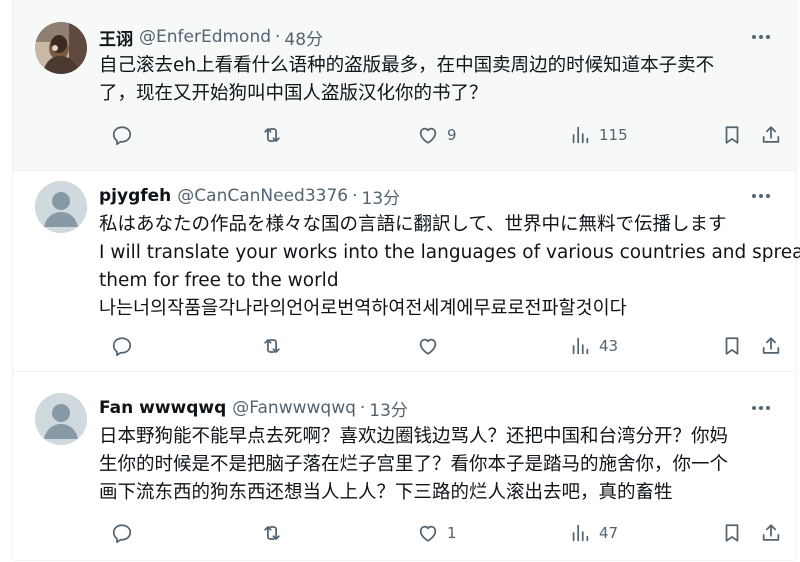 Image resolution: width=800 pixels, height=562 pixels. Describe the element at coordinates (219, 280) in the screenshot. I see `tweet-text-line: them for free to the world` at that location.